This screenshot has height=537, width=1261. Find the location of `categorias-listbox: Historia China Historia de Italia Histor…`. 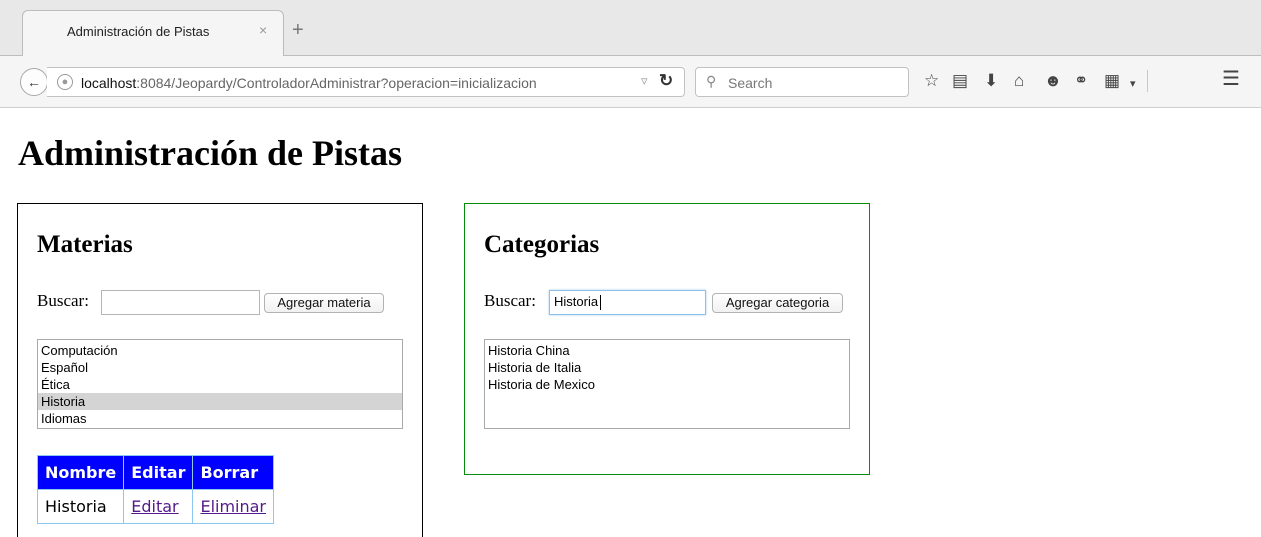

categorias-listbox: Historia China Historia de Italia Histor… is located at coordinates (667, 384).